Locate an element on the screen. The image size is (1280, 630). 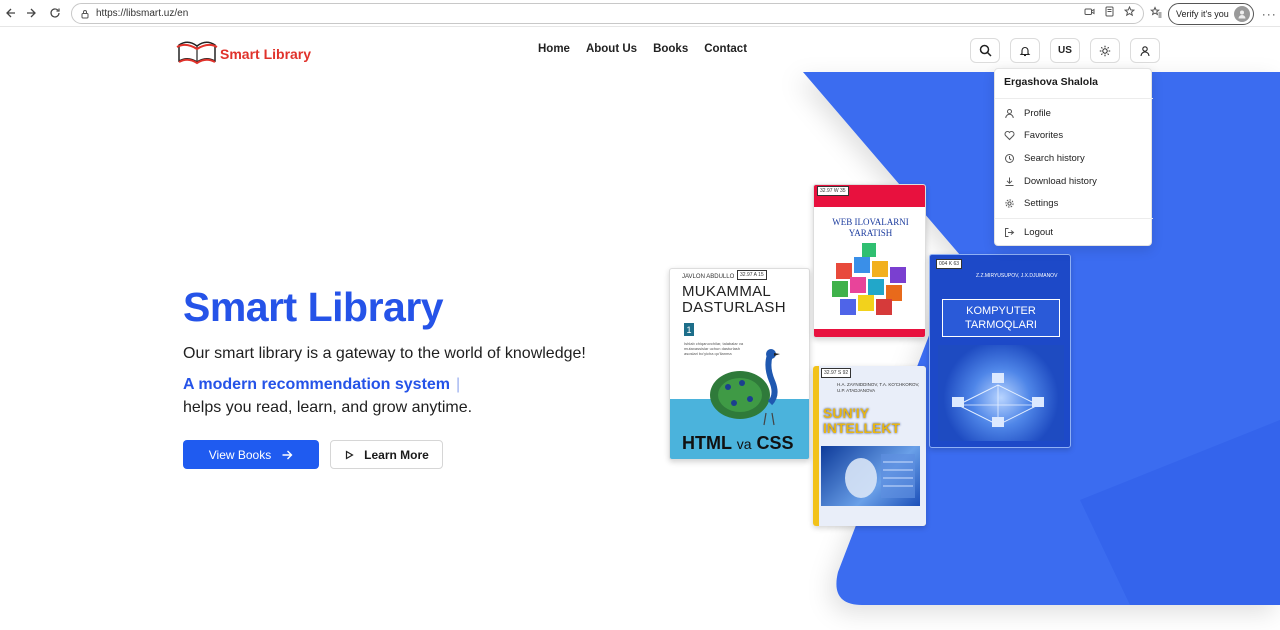
menu-item-download-history: Download history is located at coordinates (1050, 181).